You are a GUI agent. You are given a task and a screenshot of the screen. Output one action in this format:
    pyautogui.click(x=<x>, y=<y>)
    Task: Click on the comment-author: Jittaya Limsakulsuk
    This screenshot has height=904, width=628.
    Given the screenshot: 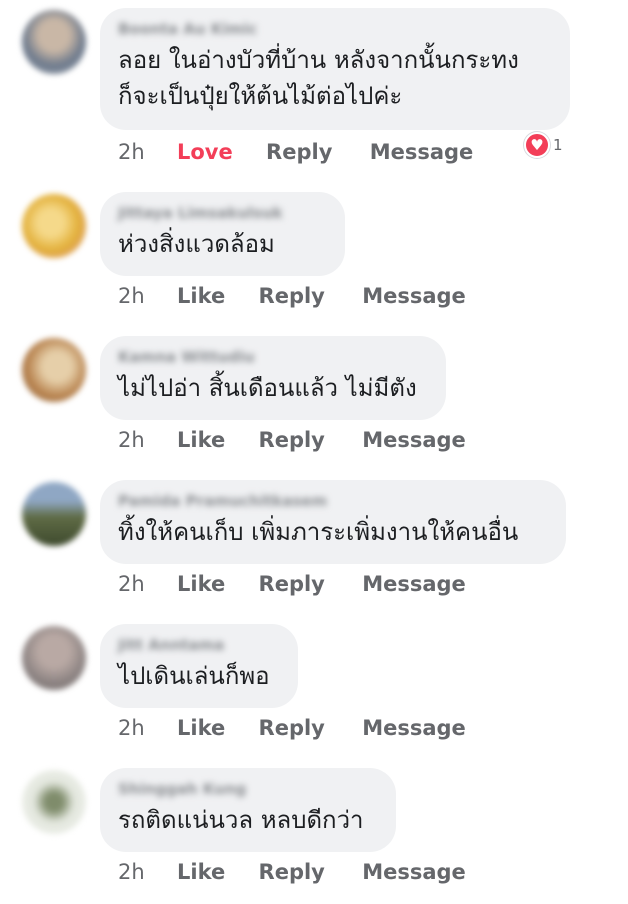 What is the action you would take?
    pyautogui.click(x=222, y=213)
    